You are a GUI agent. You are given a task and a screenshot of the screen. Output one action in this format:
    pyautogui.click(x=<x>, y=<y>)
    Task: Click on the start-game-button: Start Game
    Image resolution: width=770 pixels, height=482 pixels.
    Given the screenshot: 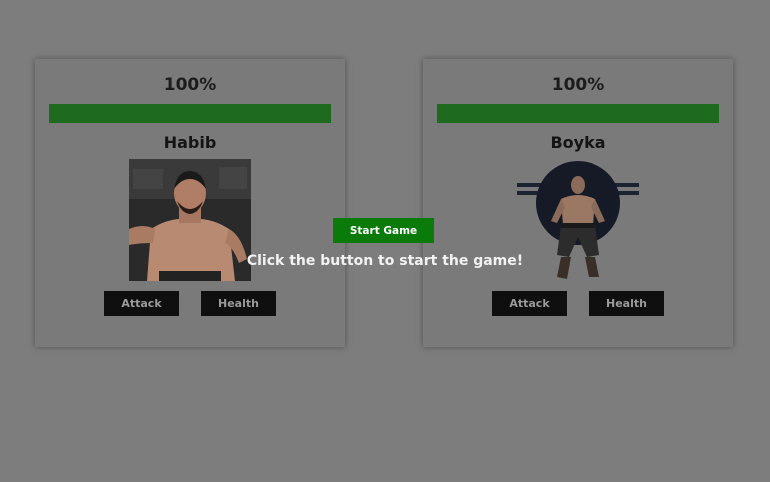 What is the action you would take?
    pyautogui.click(x=383, y=230)
    